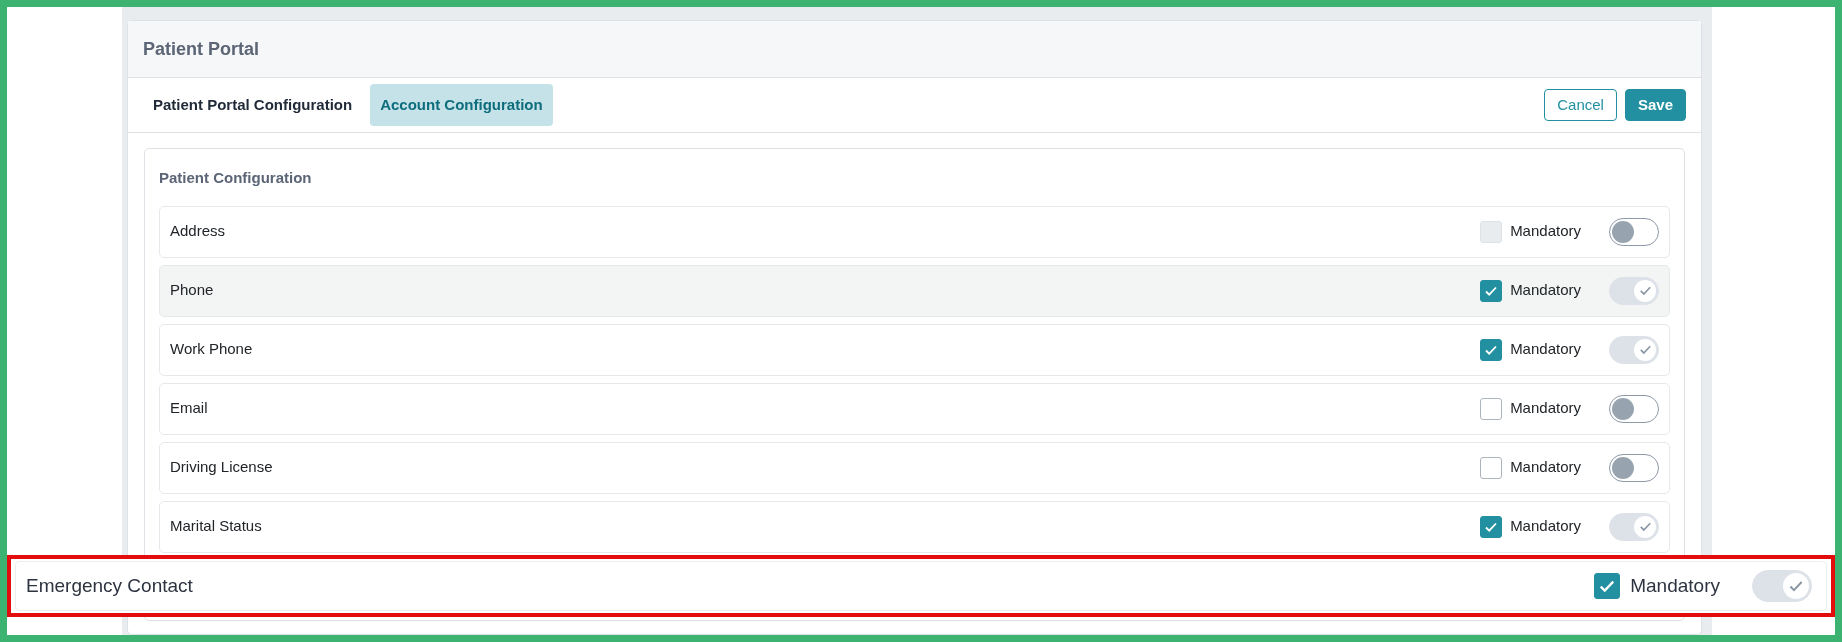 The image size is (1842, 642). Describe the element at coordinates (216, 526) in the screenshot. I see `field-label: Marital Status` at that location.